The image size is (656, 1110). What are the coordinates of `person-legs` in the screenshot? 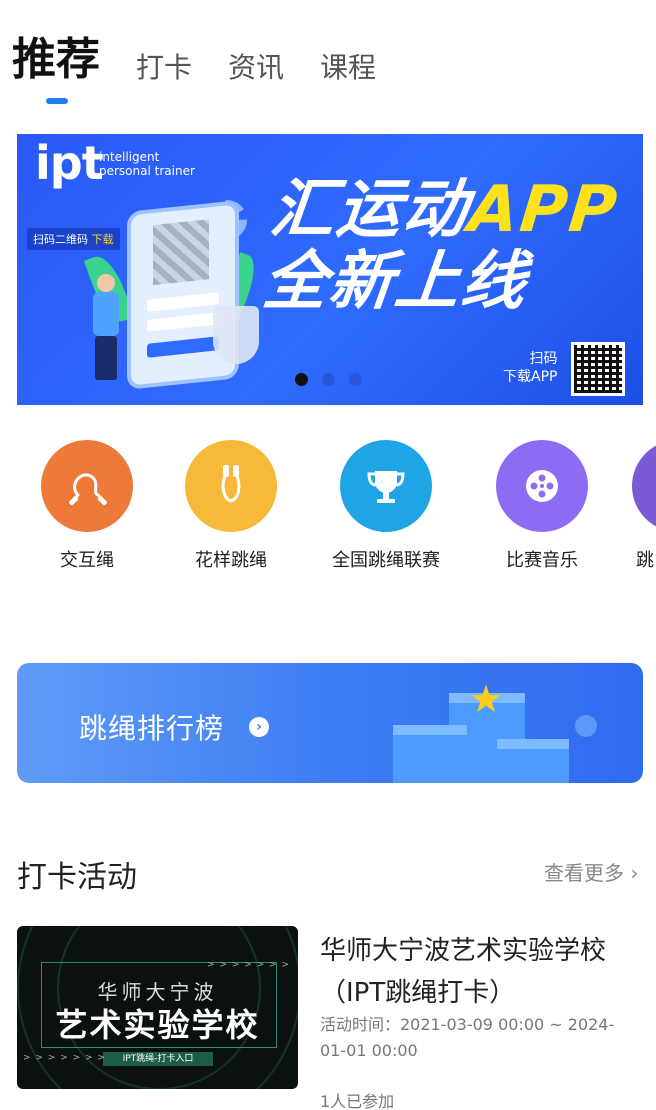 It's located at (106, 358).